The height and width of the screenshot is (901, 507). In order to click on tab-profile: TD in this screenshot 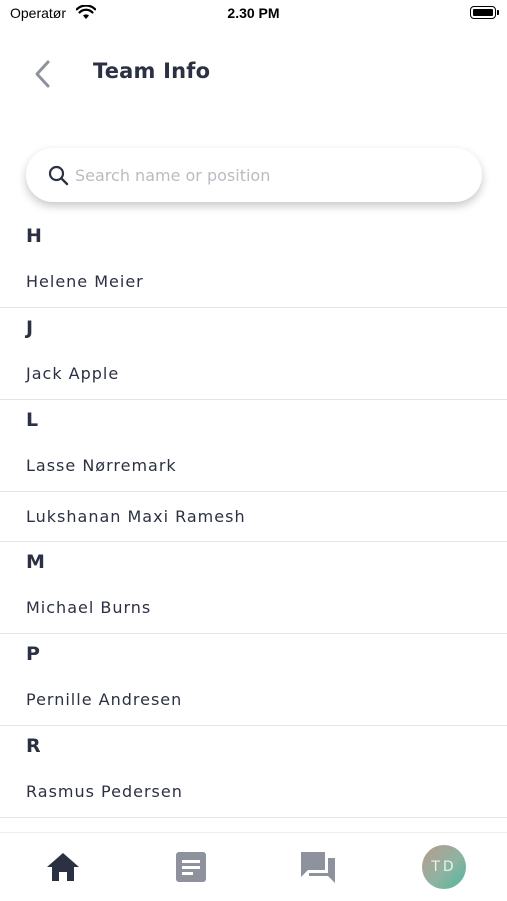, I will do `click(444, 867)`.